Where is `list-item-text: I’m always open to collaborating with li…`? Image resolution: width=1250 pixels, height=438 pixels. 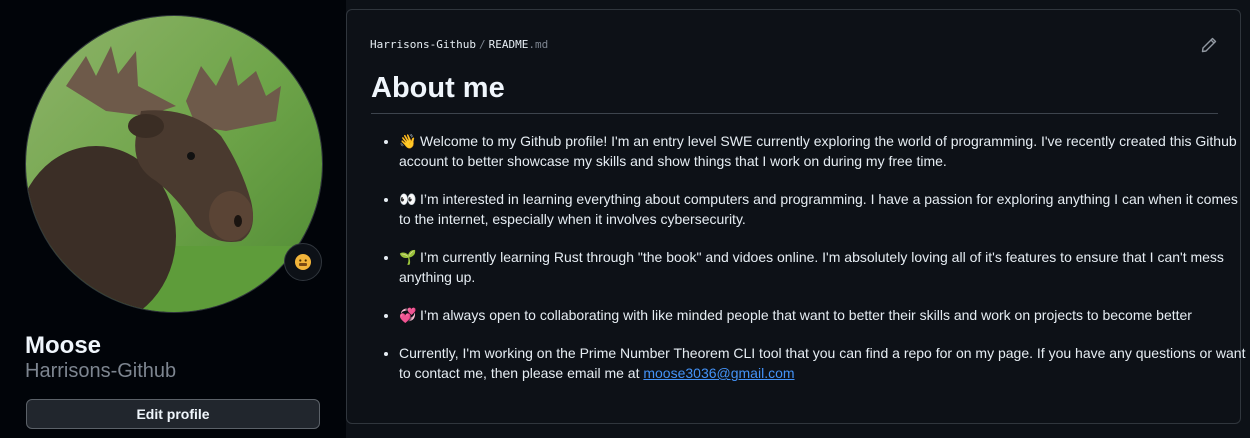
list-item-text: I’m always open to collaborating with li… is located at coordinates (806, 315).